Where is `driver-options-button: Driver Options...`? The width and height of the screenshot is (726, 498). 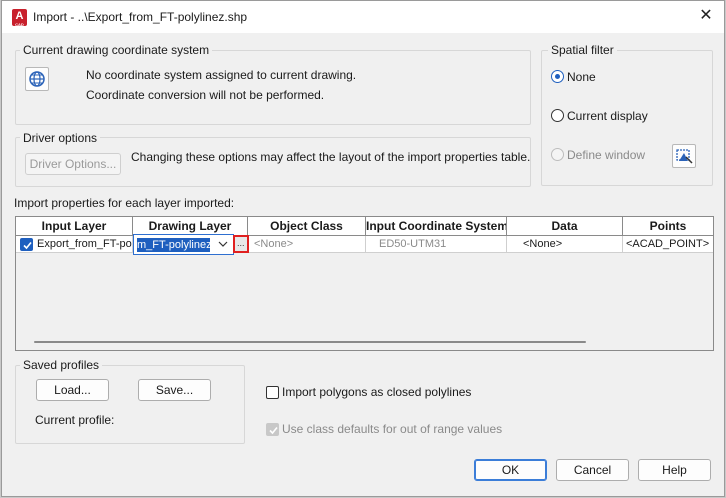
driver-options-button: Driver Options... is located at coordinates (73, 164).